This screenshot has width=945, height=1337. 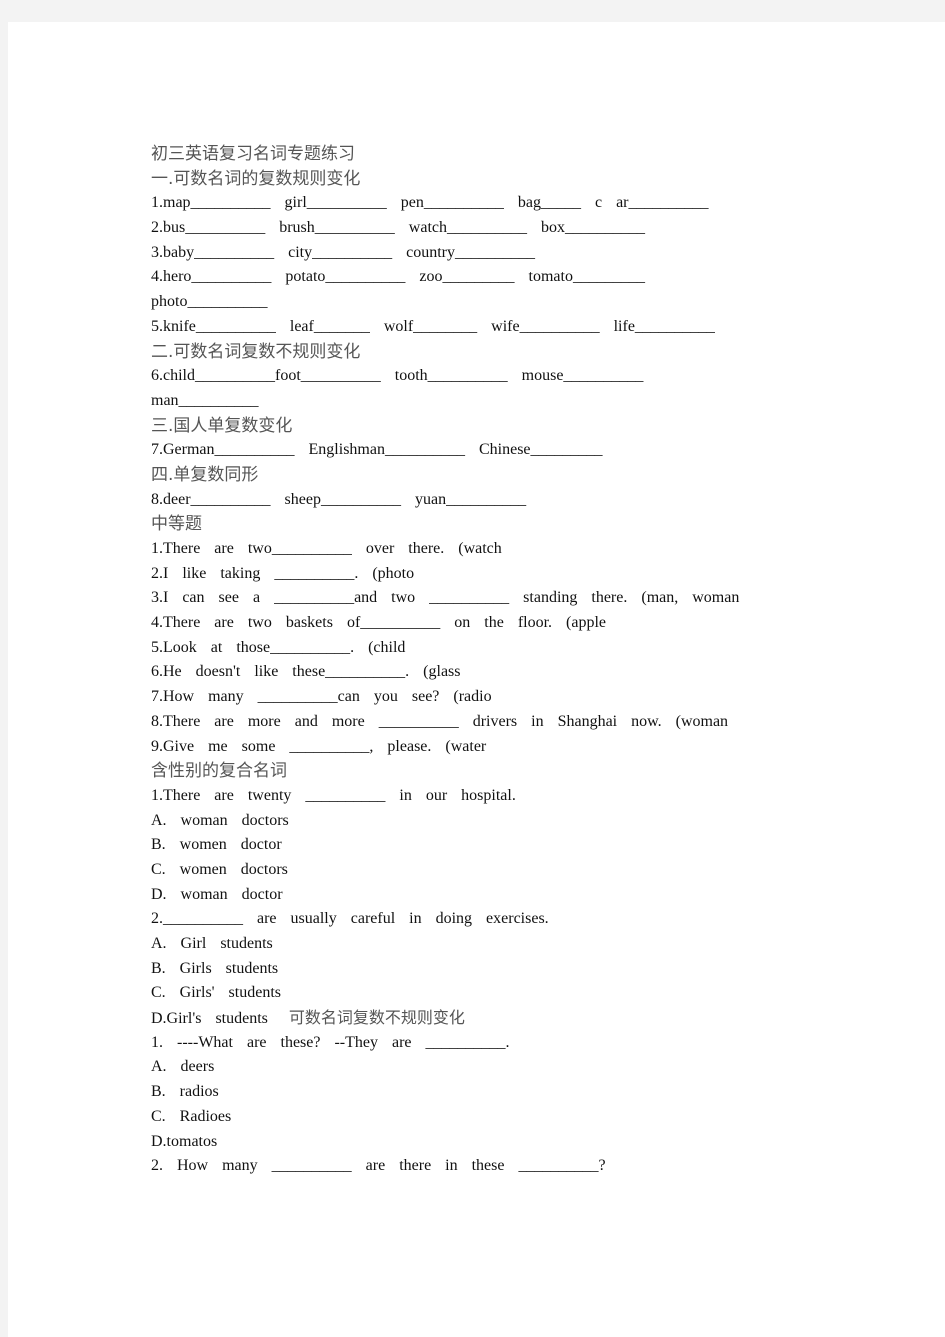 I want to click on answer-option: A. Girl students, so click(x=212, y=943).